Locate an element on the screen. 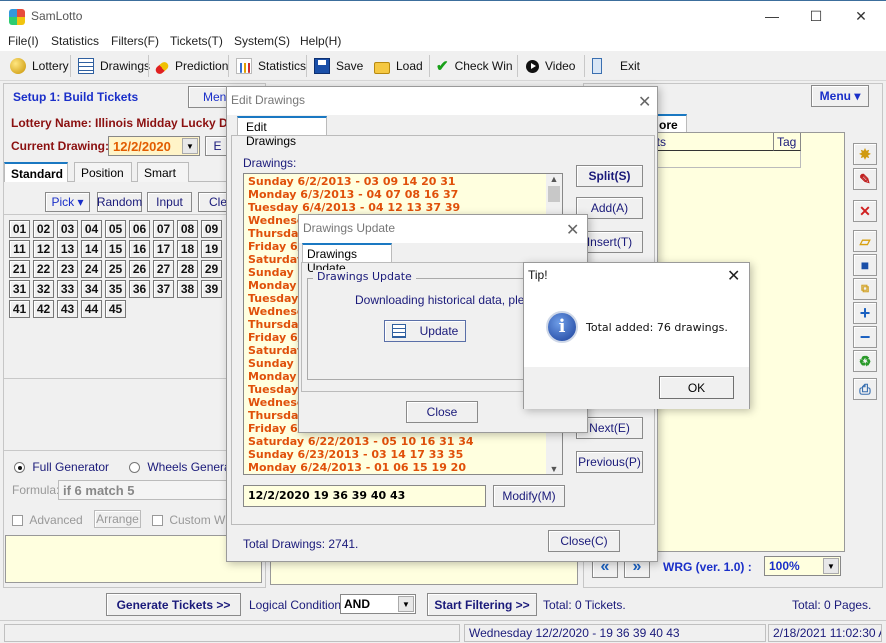 The image size is (886, 643). start-filtering-button: Start Filtering >> is located at coordinates (482, 604).